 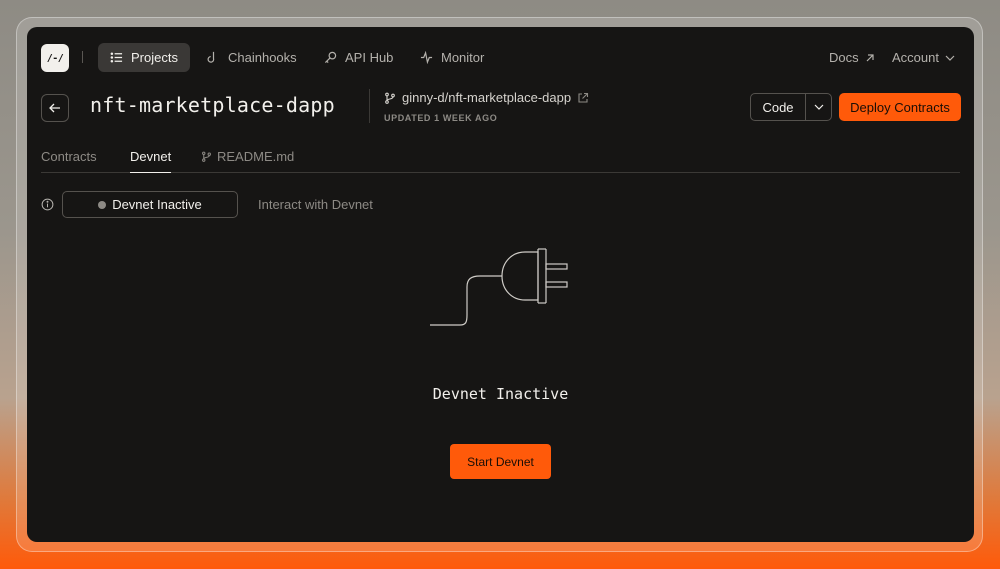 I want to click on arrow-left-icon, so click(x=54, y=108).